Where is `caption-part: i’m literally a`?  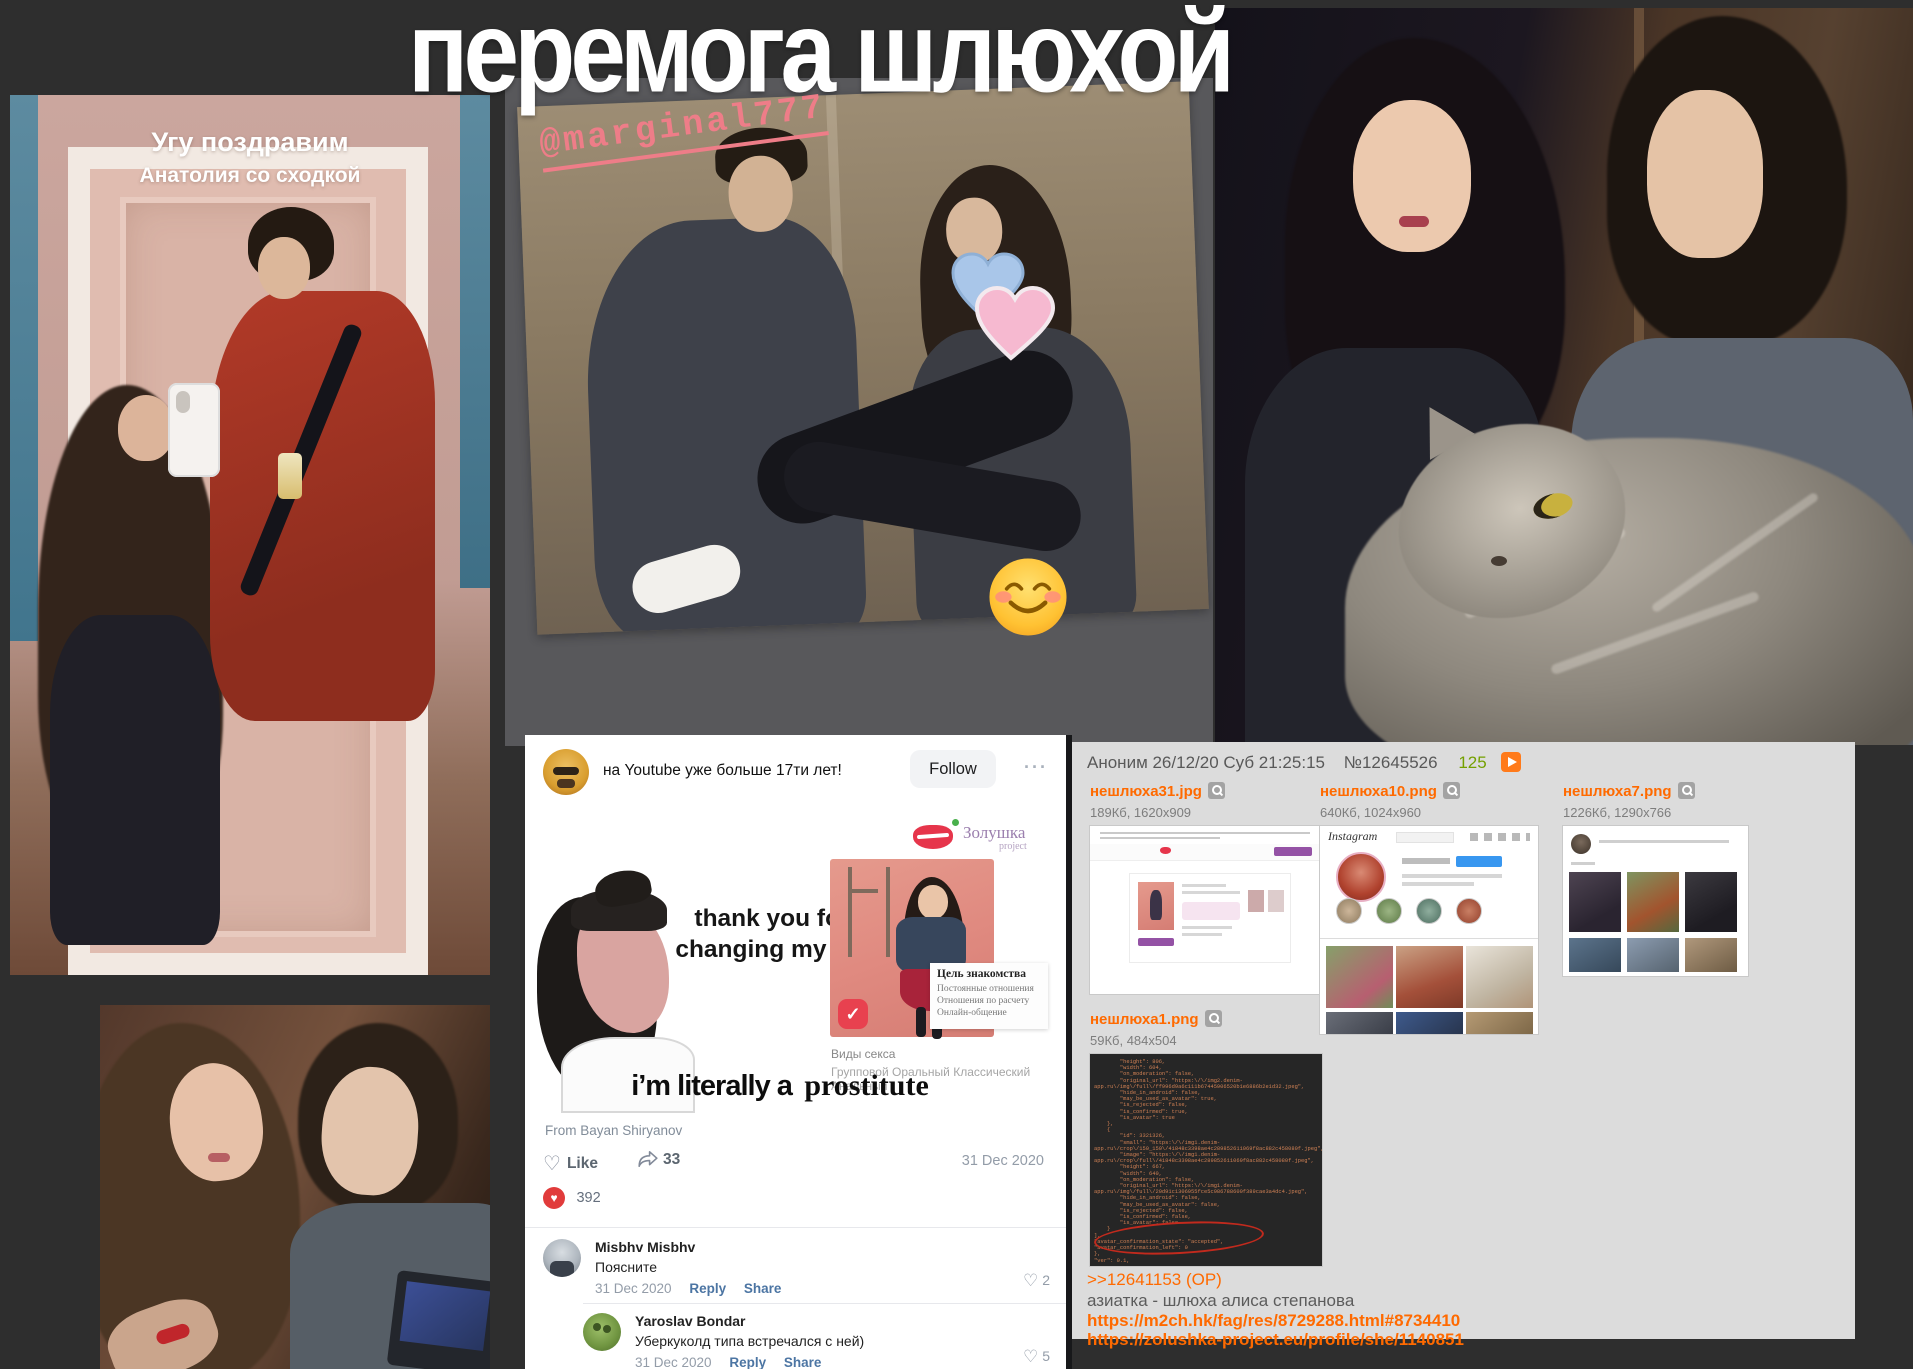 caption-part: i’m literally a is located at coordinates (712, 1086).